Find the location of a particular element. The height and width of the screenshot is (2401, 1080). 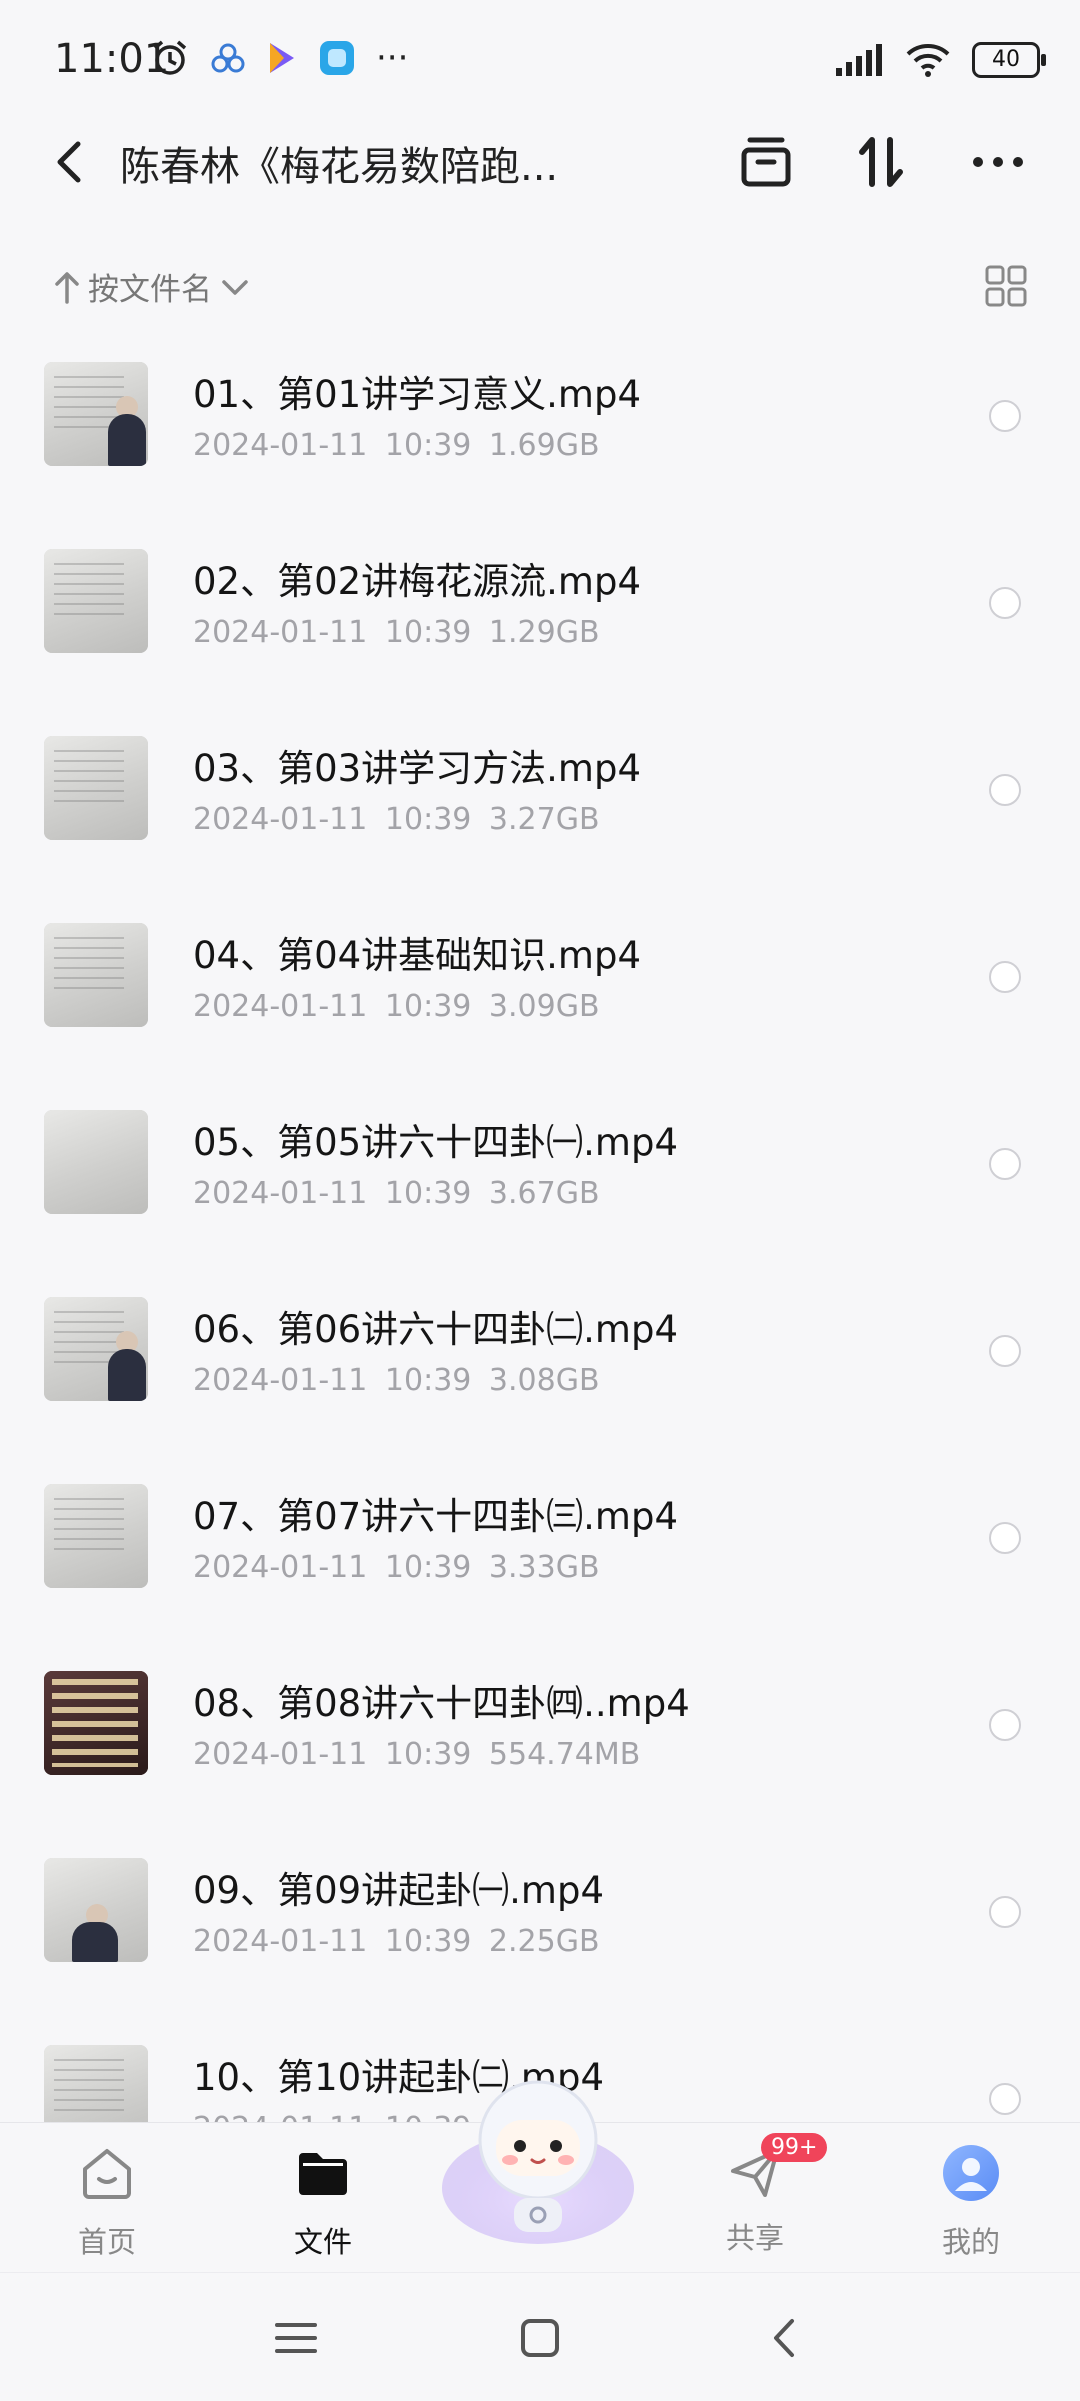

file-name: 05、第05讲六十四卦㈠.mp4 is located at coordinates (435, 1142).